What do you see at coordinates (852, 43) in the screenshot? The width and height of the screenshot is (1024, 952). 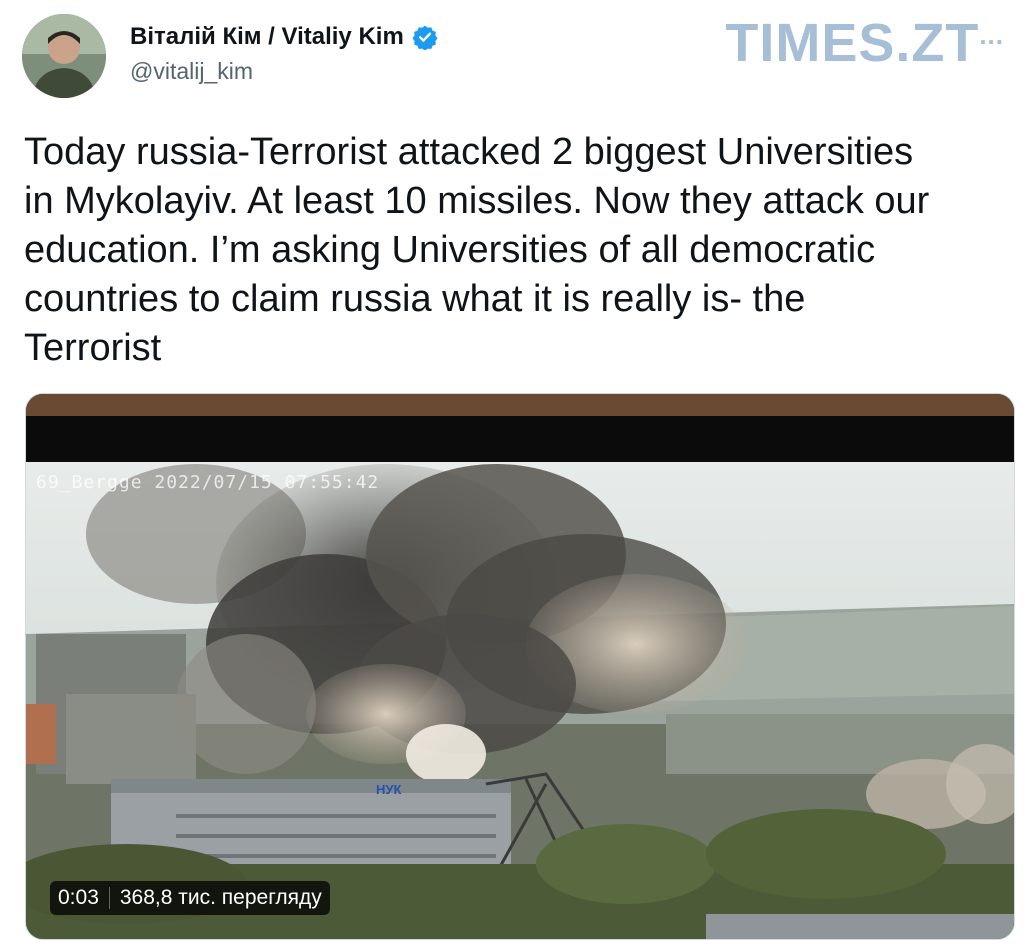 I see `watermark-text: TIMES.ZT` at bounding box center [852, 43].